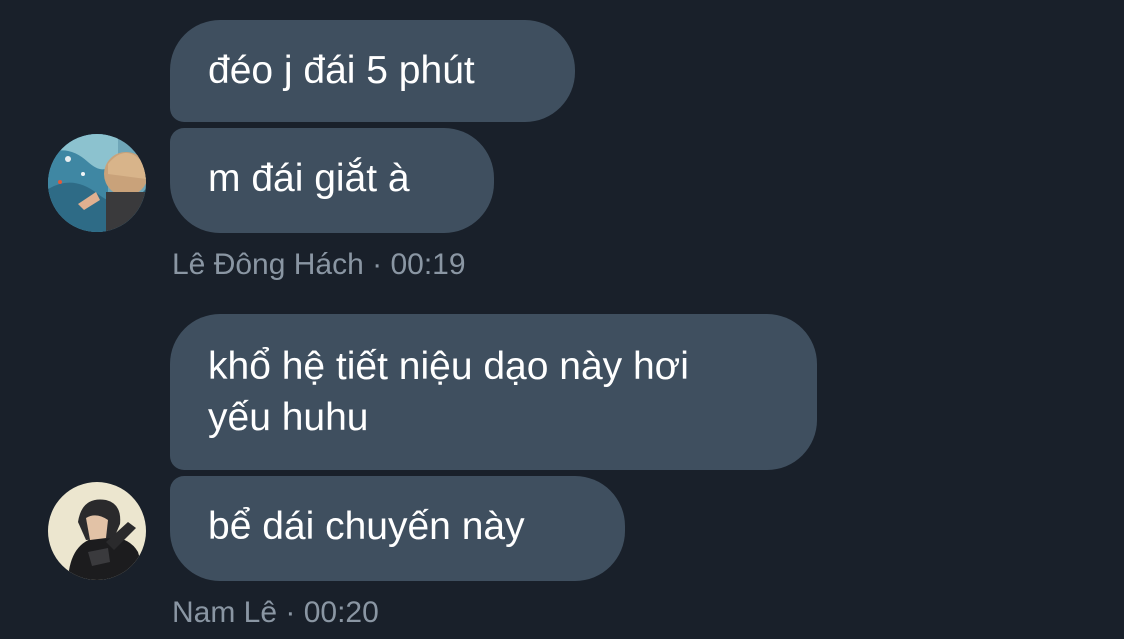 Image resolution: width=1124 pixels, height=639 pixels. I want to click on message-time: 00:19, so click(428, 264).